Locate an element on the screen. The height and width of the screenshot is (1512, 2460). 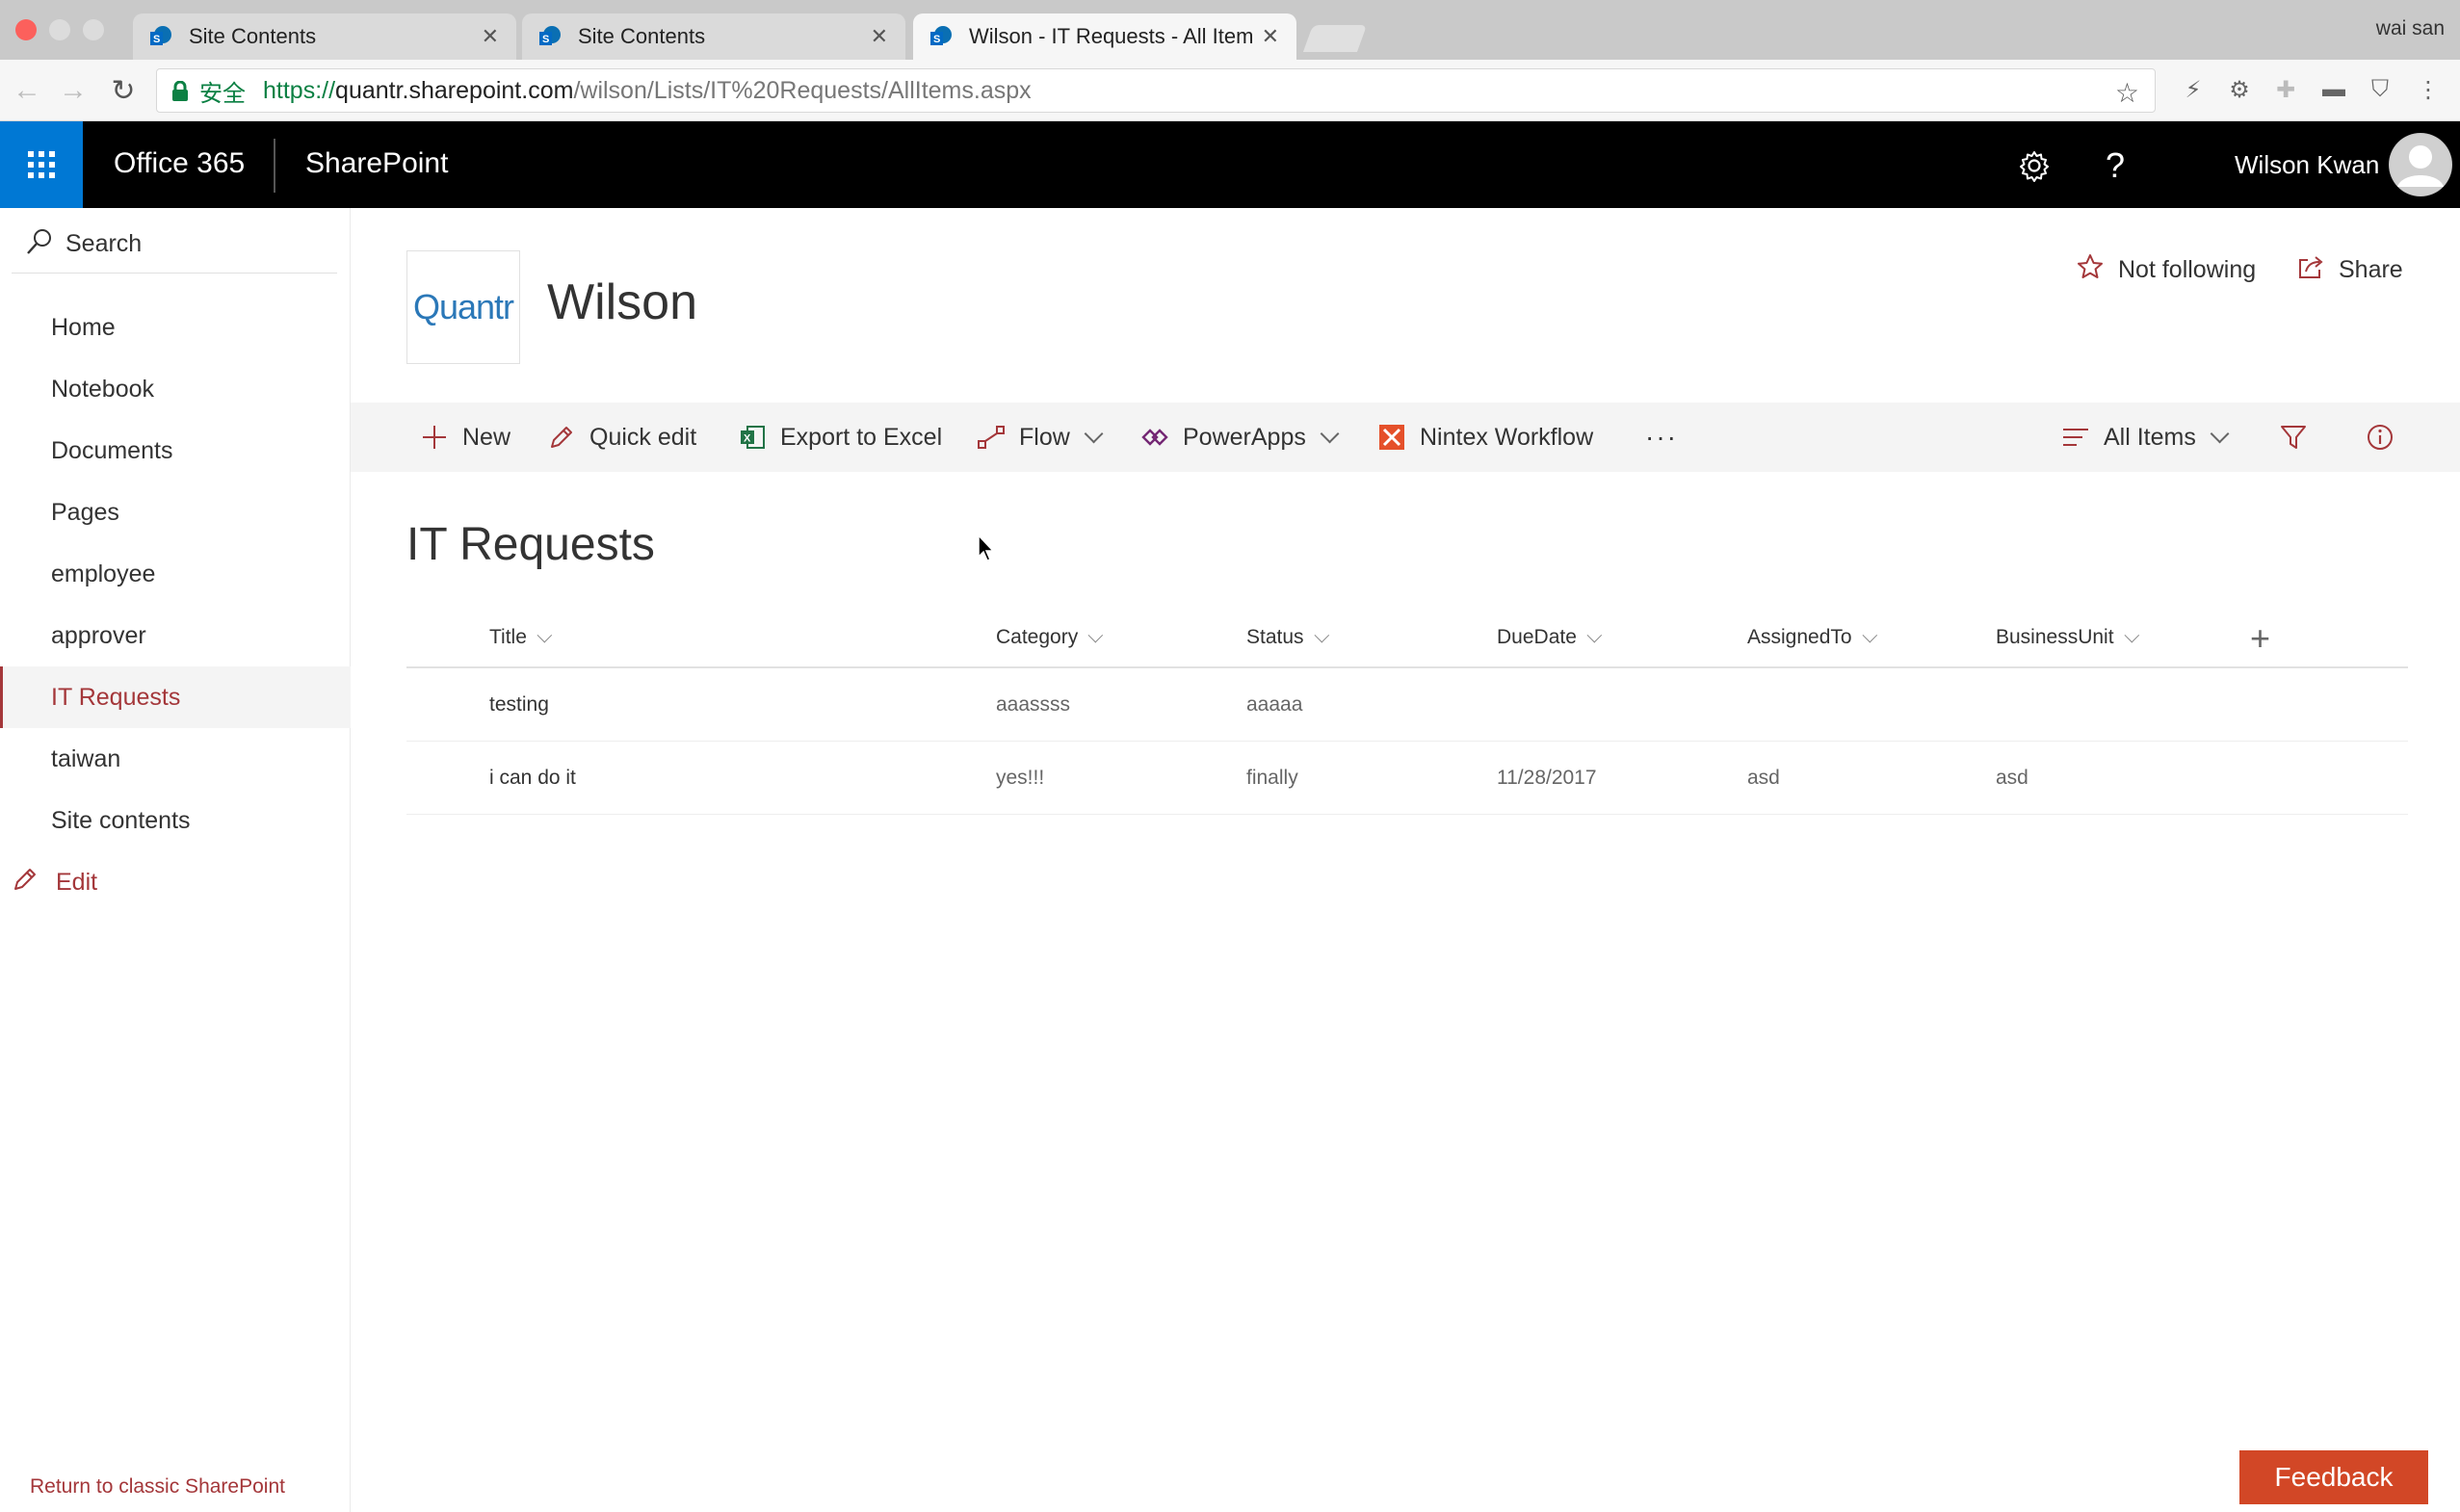
pencil-icon is located at coordinates (25, 882).